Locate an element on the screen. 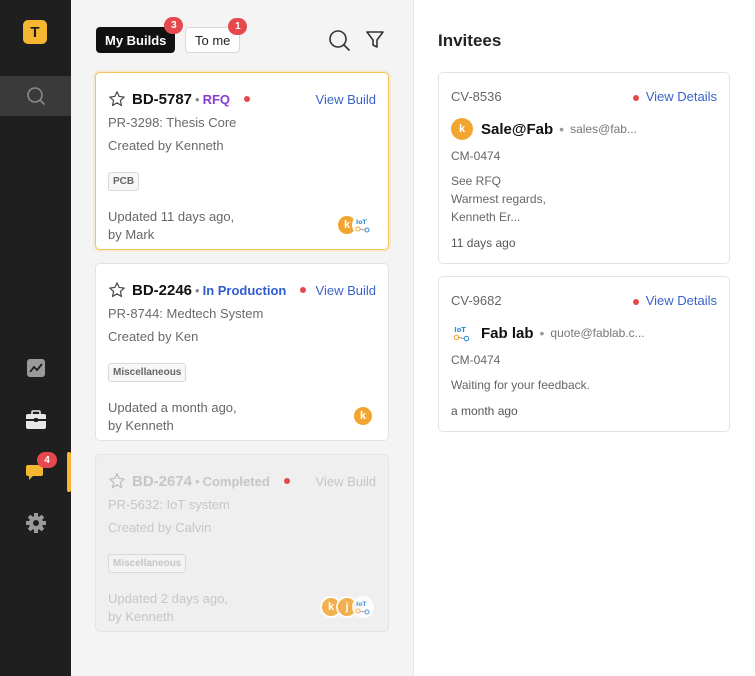  filter-icon is located at coordinates (375, 39).